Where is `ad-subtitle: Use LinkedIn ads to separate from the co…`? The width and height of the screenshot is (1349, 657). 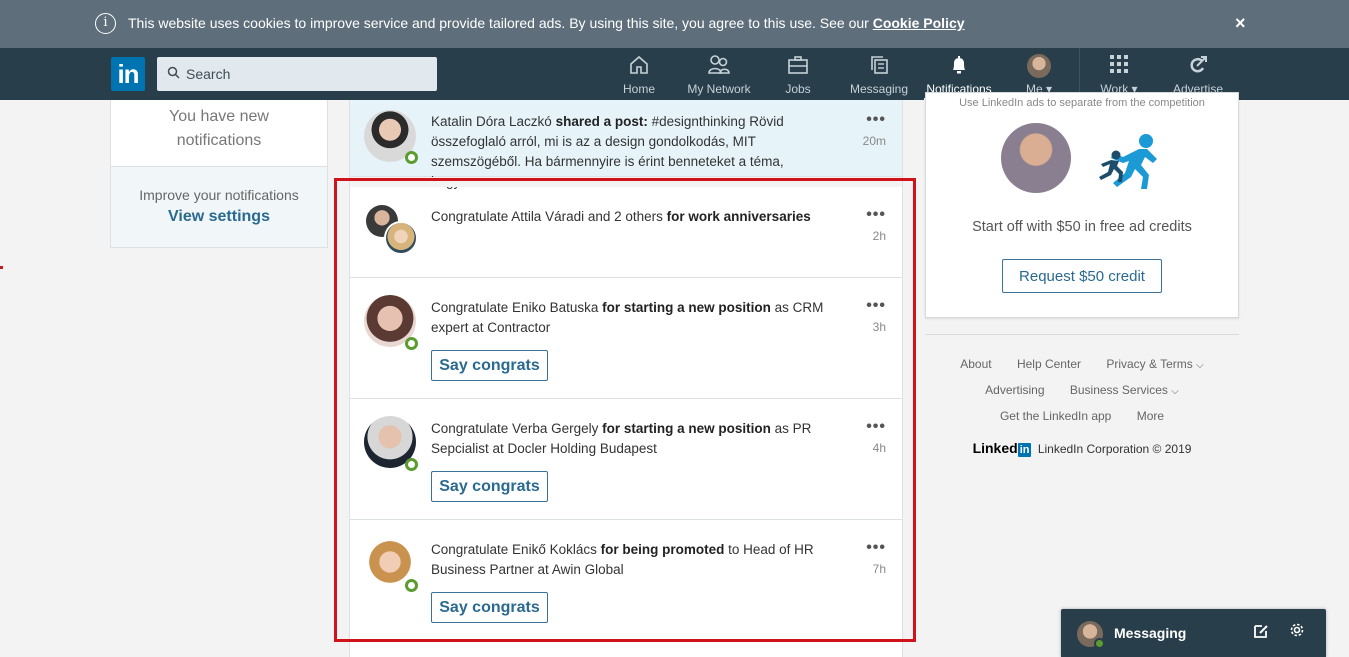
ad-subtitle: Use LinkedIn ads to separate from the co… is located at coordinates (1082, 103).